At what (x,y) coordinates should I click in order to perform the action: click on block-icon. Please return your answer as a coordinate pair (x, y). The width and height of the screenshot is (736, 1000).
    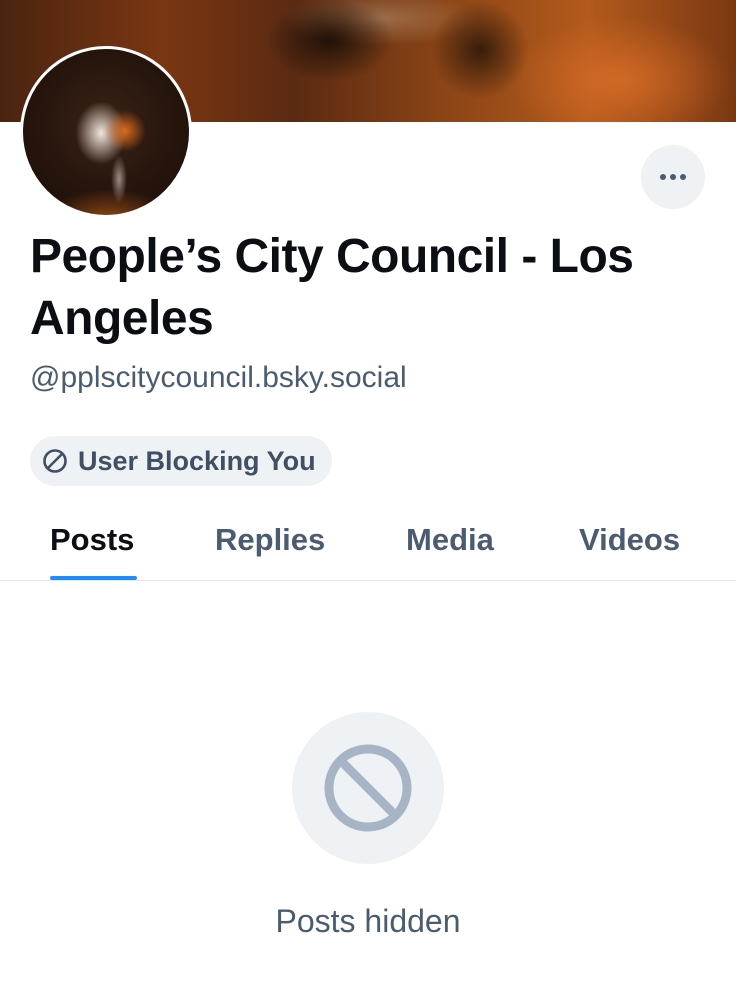
    Looking at the image, I should click on (55, 461).